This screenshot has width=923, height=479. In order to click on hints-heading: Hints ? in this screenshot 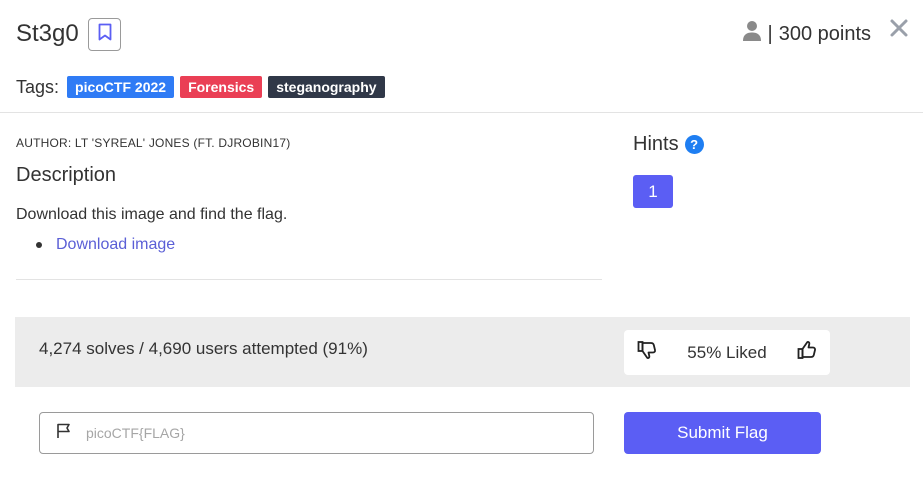, I will do `click(668, 144)`.